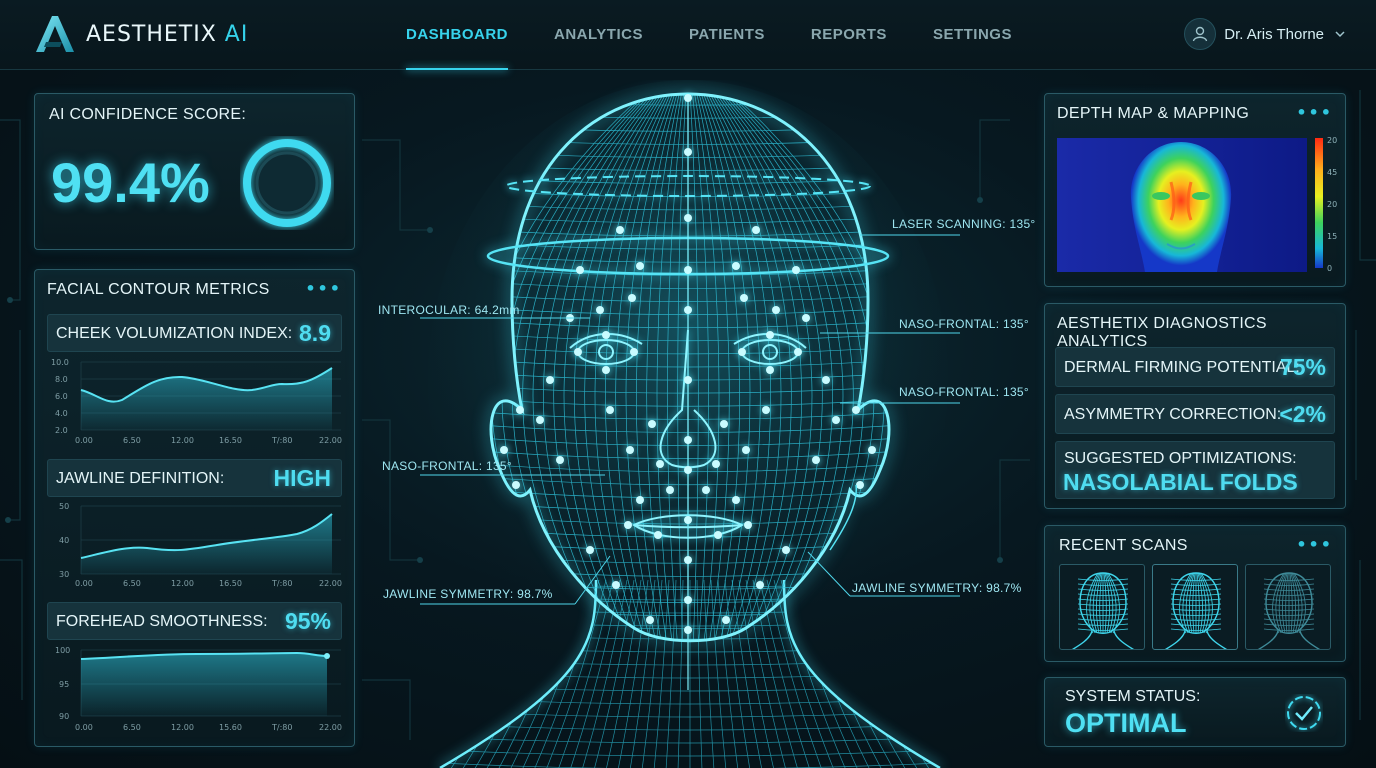 This screenshot has width=1376, height=768. I want to click on forehead-y-tick: 90, so click(64, 716).